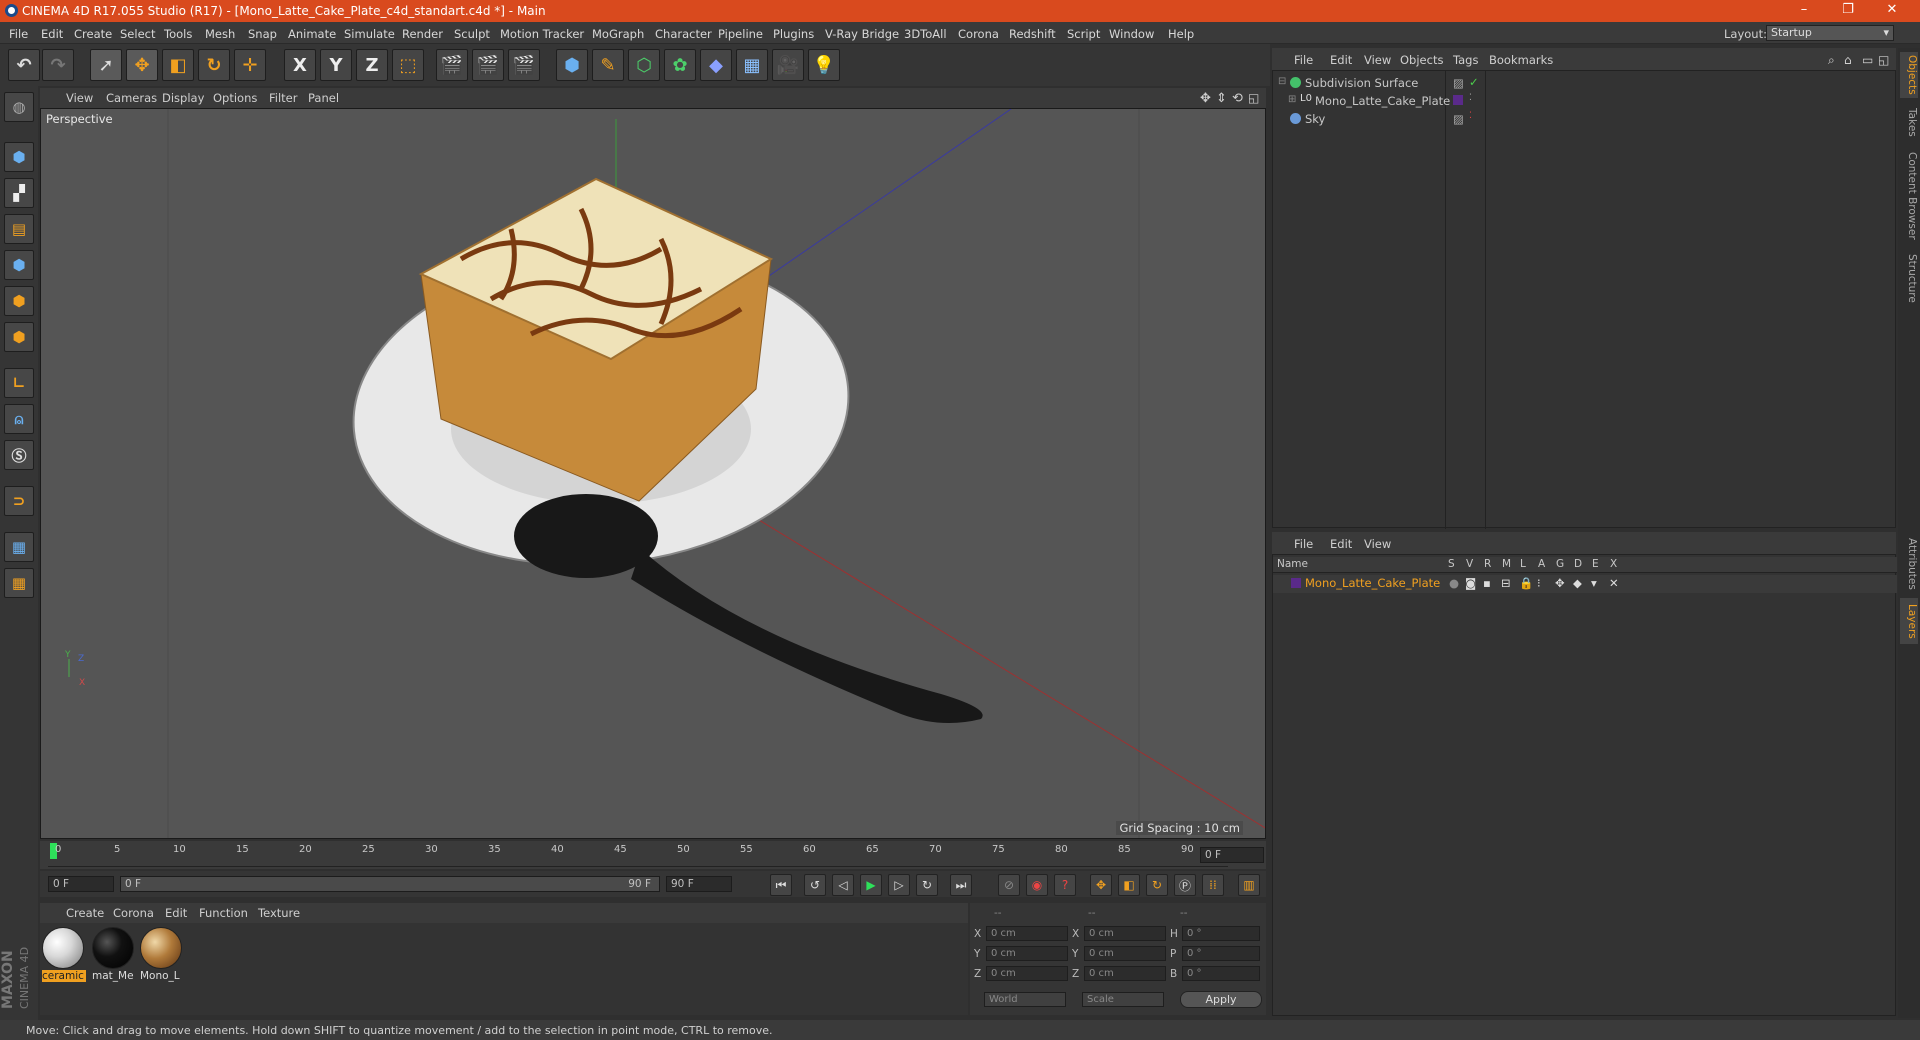 The width and height of the screenshot is (1920, 1040). I want to click on material-menu-function: Function, so click(223, 913).